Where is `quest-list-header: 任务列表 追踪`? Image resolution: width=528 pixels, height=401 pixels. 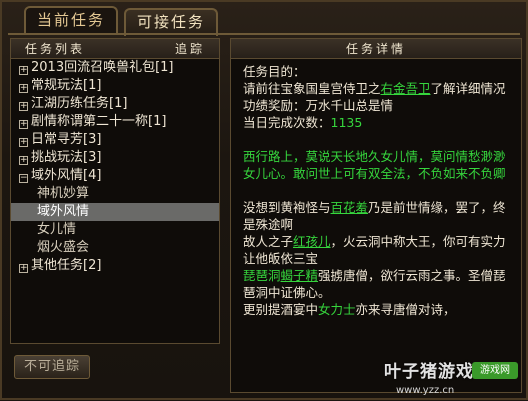
quest-list-header: 任务列表 追踪 is located at coordinates (115, 49).